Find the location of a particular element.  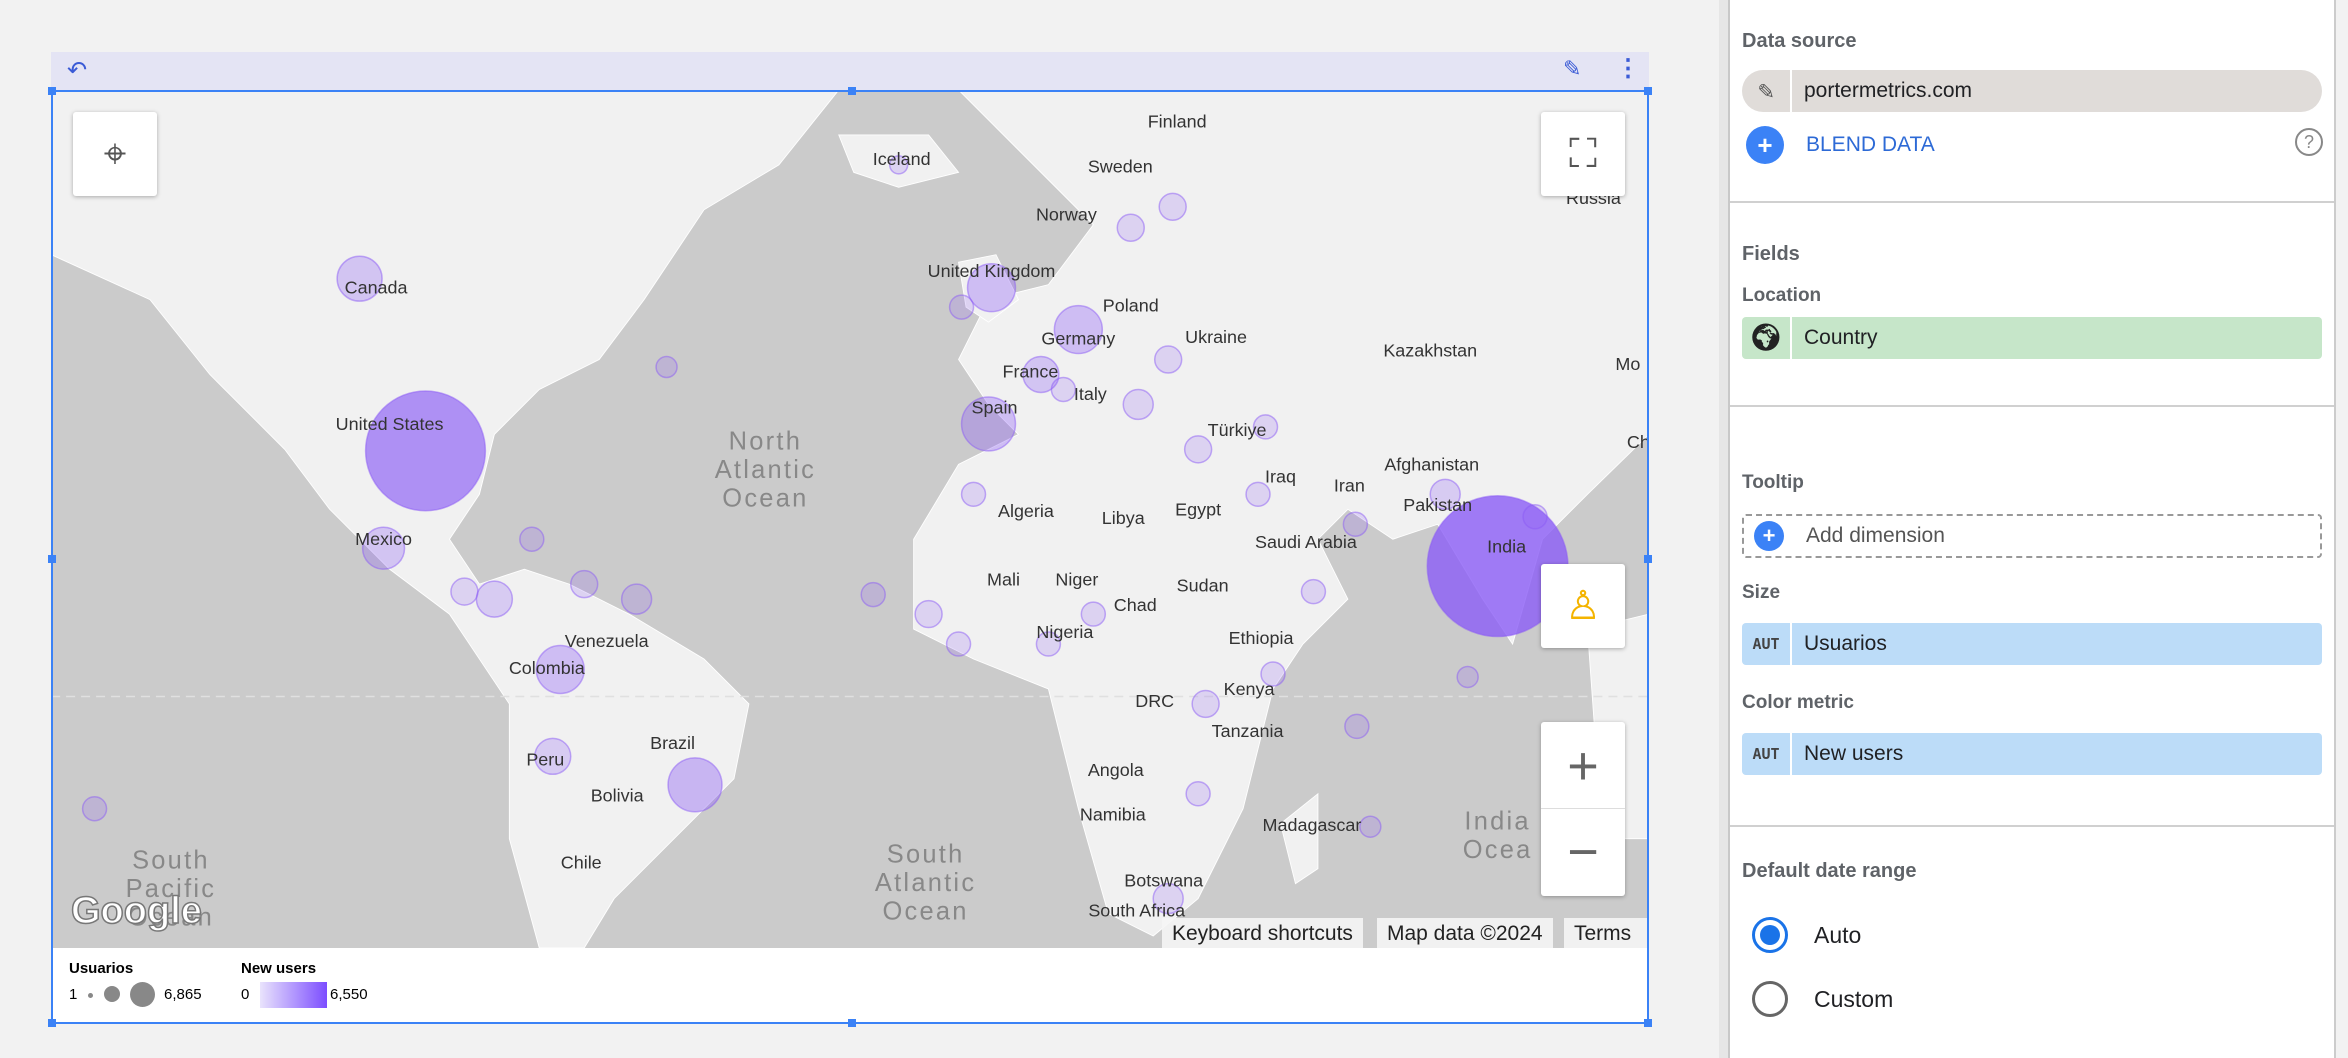

country-label: Pakistan is located at coordinates (1437, 505).